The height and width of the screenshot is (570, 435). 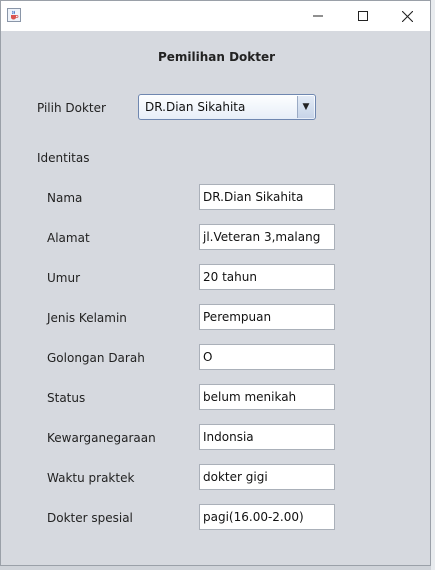 What do you see at coordinates (267, 477) in the screenshot?
I see `waktu-praktek-field: dokter gigi` at bounding box center [267, 477].